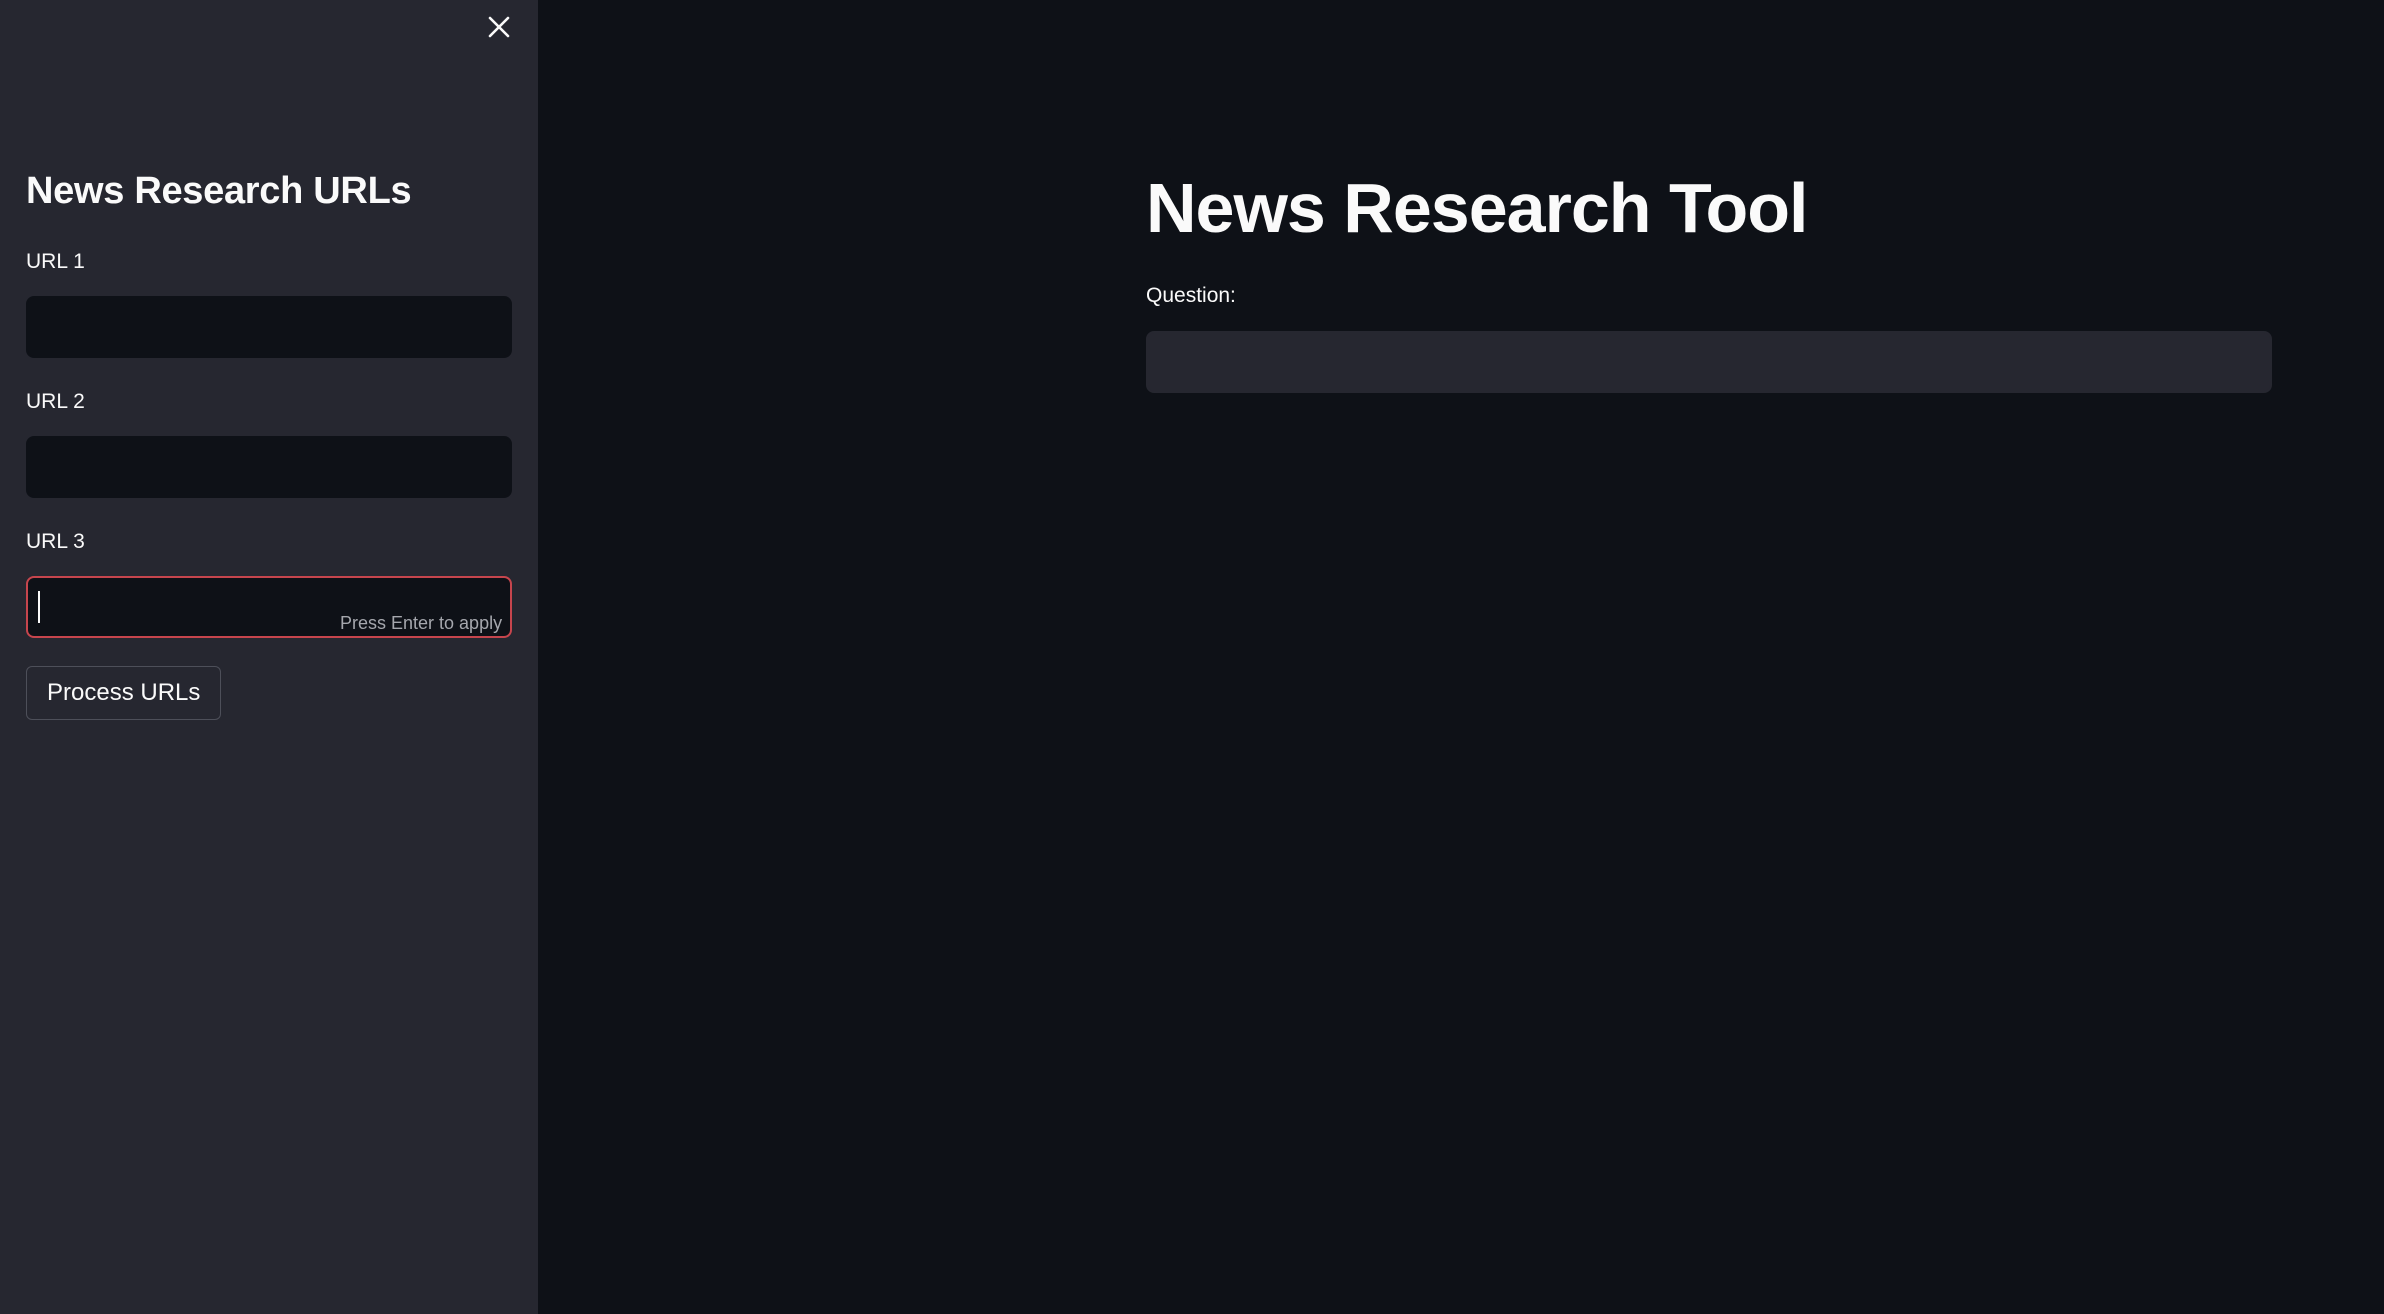 The height and width of the screenshot is (1314, 2384). I want to click on text-cursor, so click(39, 607).